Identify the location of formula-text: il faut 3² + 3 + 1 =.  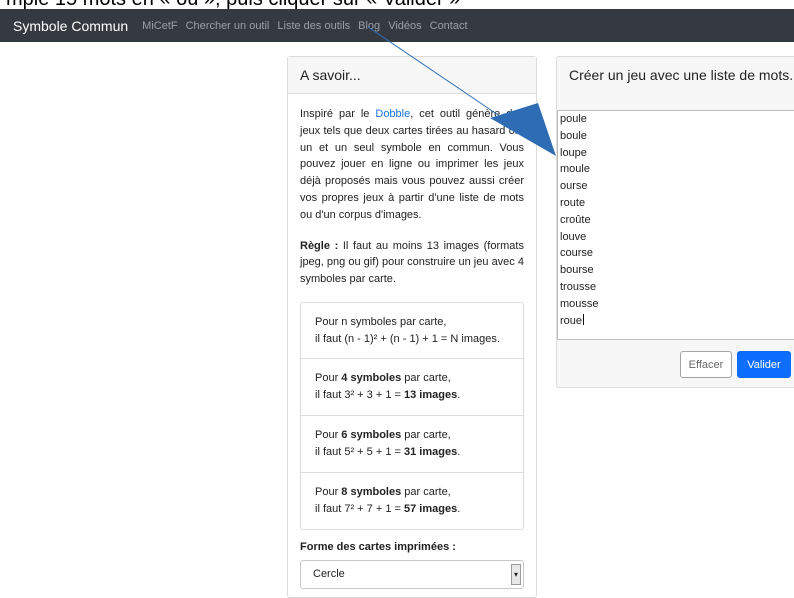
(359, 395).